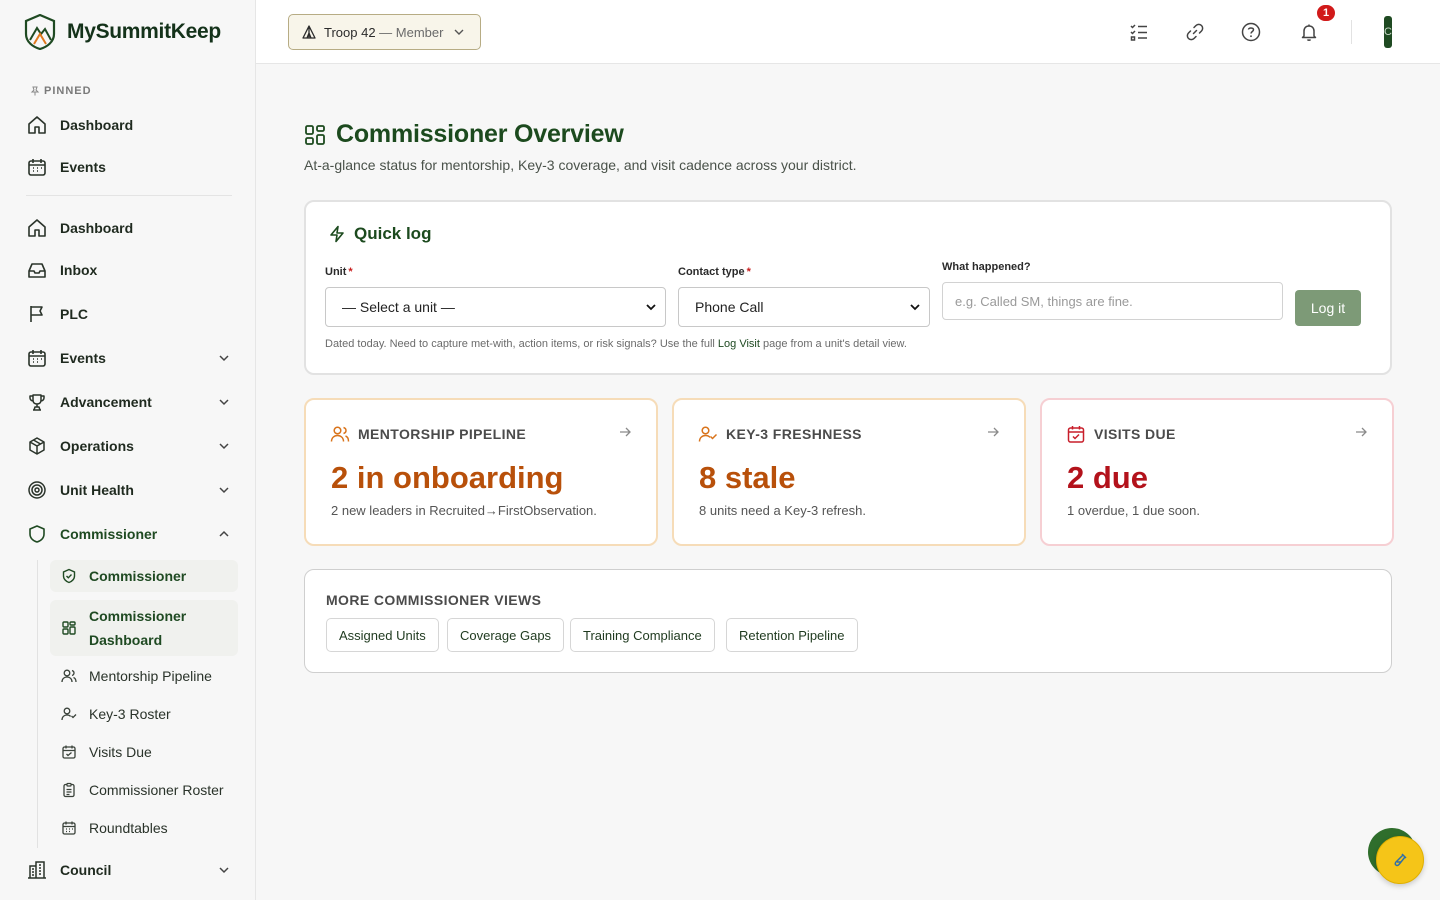 This screenshot has height=900, width=1440. I want to click on sidebar-subitem-visits-due: Visits Due, so click(144, 752).